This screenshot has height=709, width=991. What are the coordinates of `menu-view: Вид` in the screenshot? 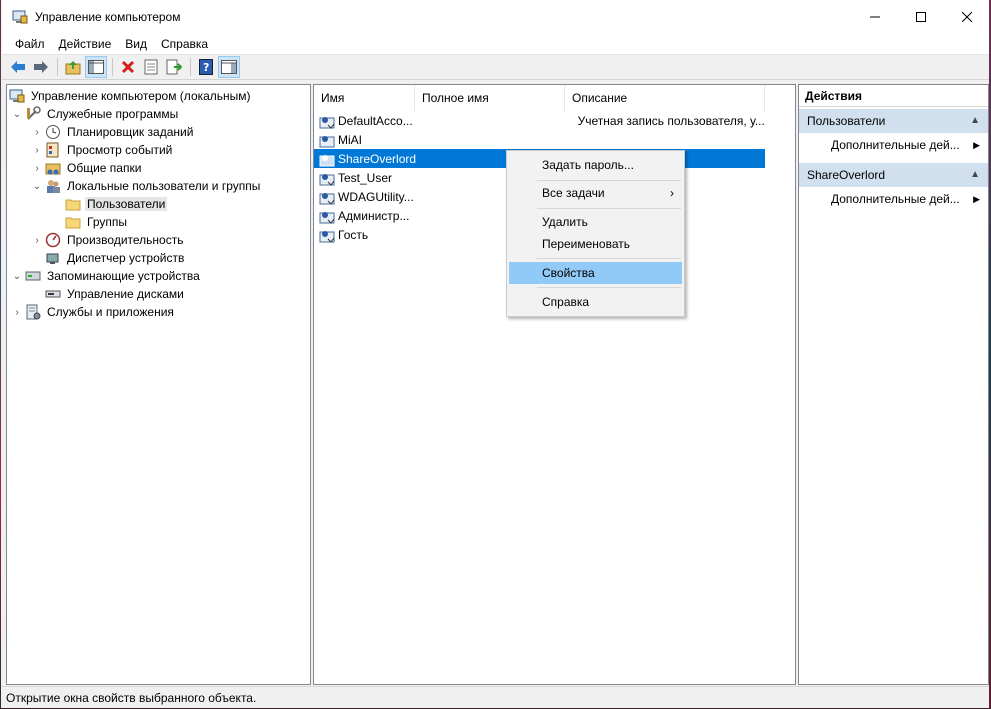 It's located at (136, 44).